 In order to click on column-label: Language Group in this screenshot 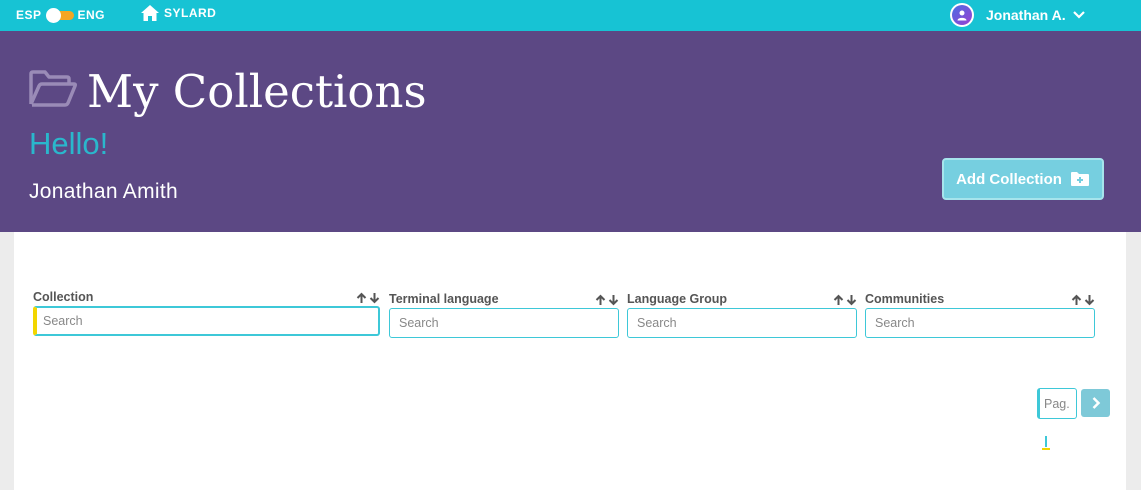, I will do `click(677, 299)`.